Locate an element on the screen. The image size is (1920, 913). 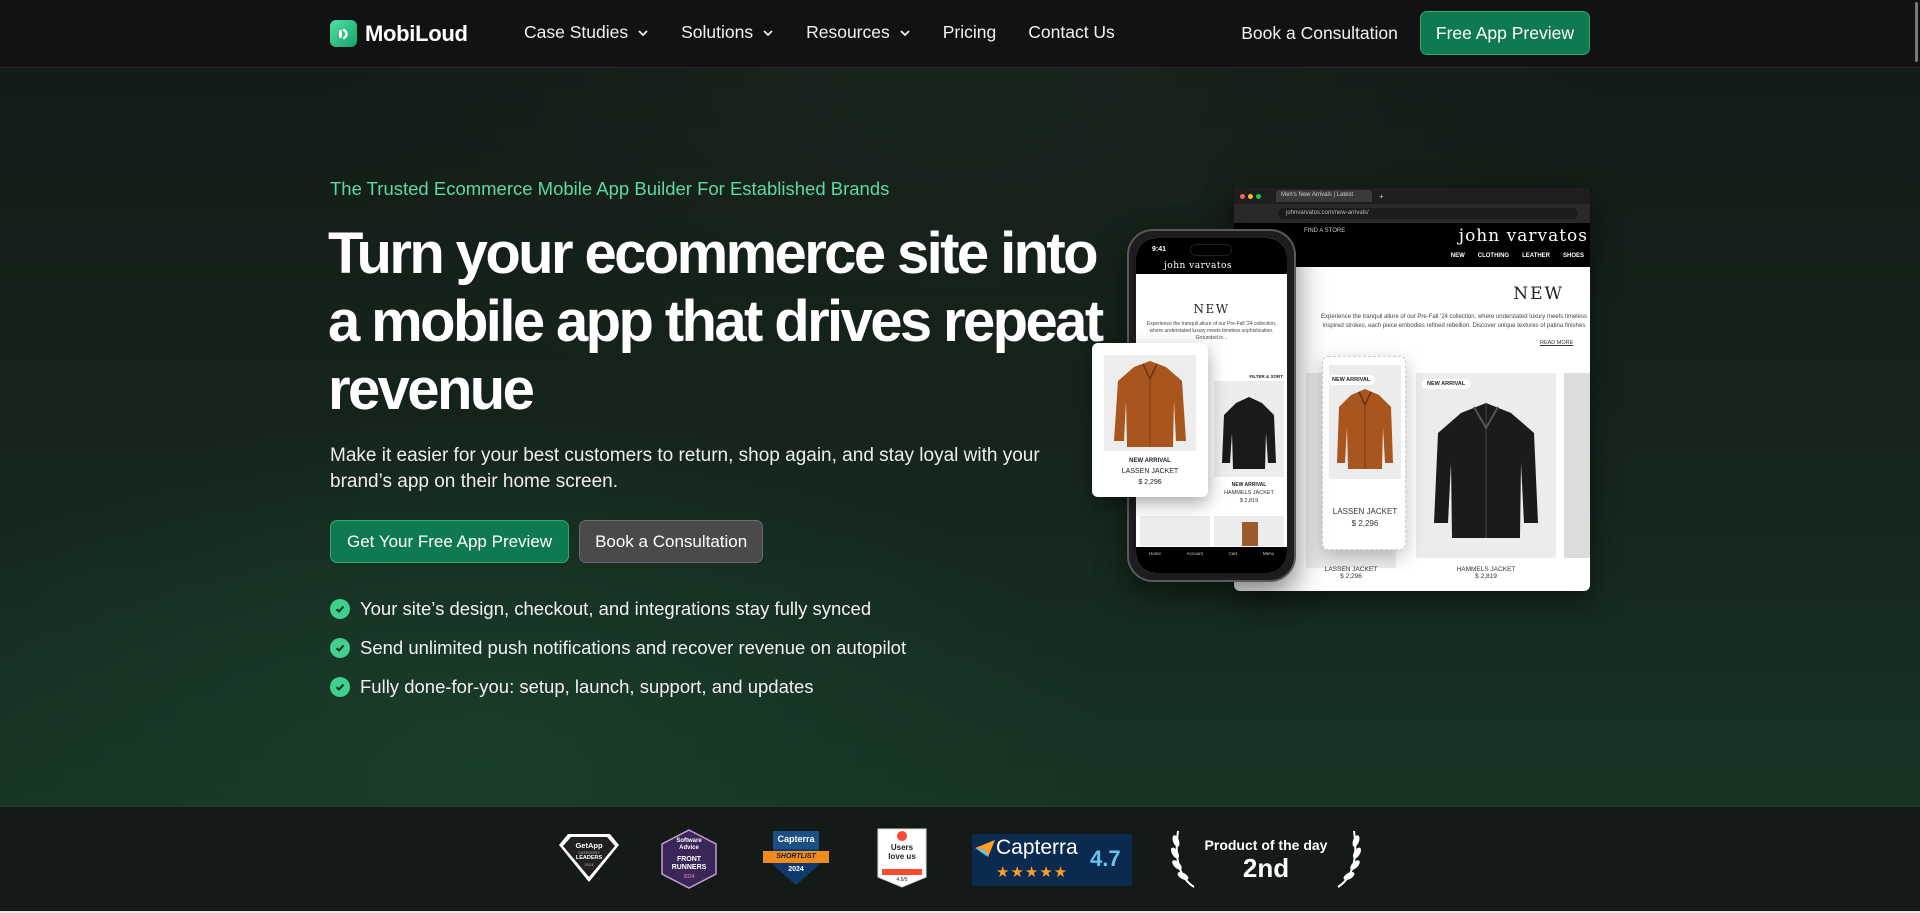
free-app-preview-button: Free App Preview is located at coordinates (1504, 33).